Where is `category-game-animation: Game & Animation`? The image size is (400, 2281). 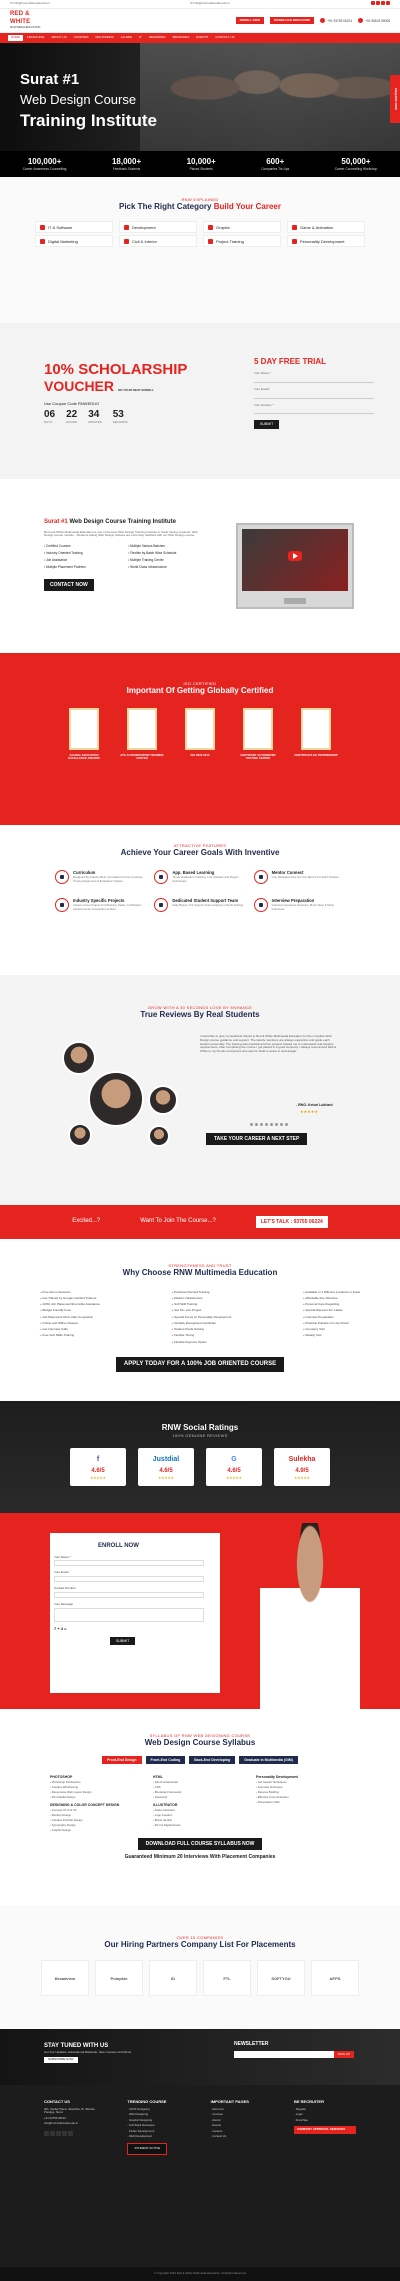
category-game-animation: Game & Animation is located at coordinates (326, 227).